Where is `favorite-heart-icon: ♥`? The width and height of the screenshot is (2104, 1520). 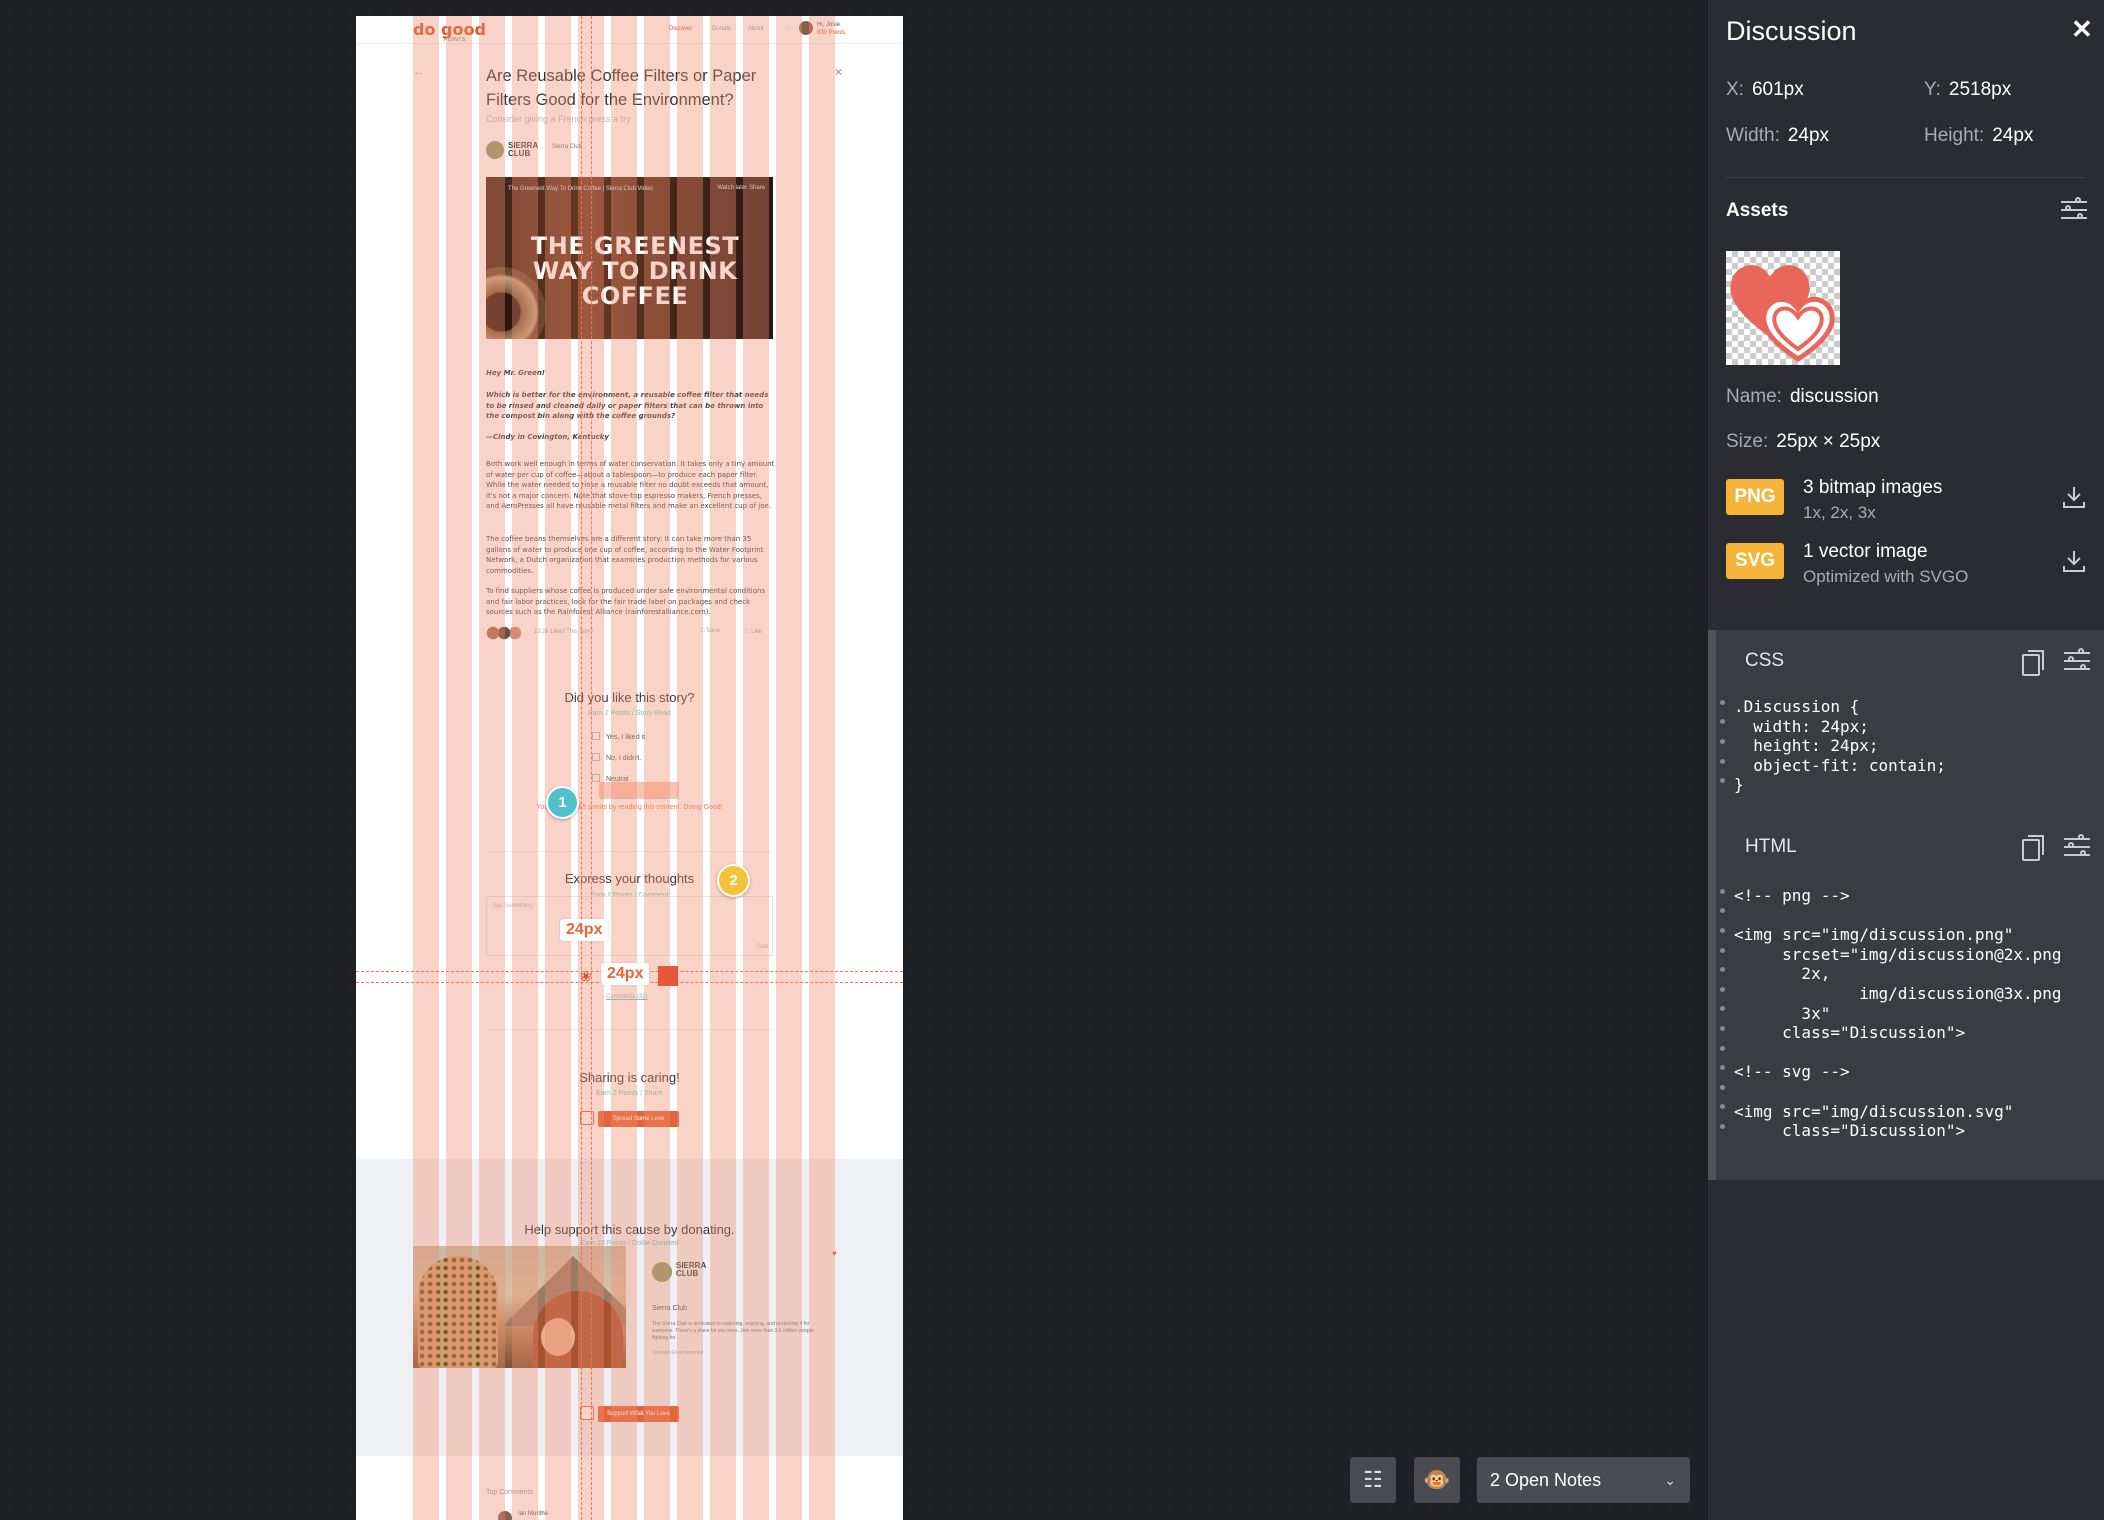 favorite-heart-icon: ♥ is located at coordinates (834, 1253).